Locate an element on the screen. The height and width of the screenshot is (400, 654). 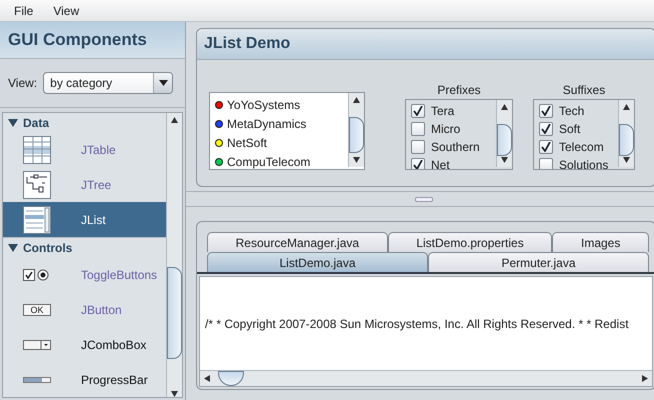
list-item: CompuTelecom is located at coordinates (279, 160).